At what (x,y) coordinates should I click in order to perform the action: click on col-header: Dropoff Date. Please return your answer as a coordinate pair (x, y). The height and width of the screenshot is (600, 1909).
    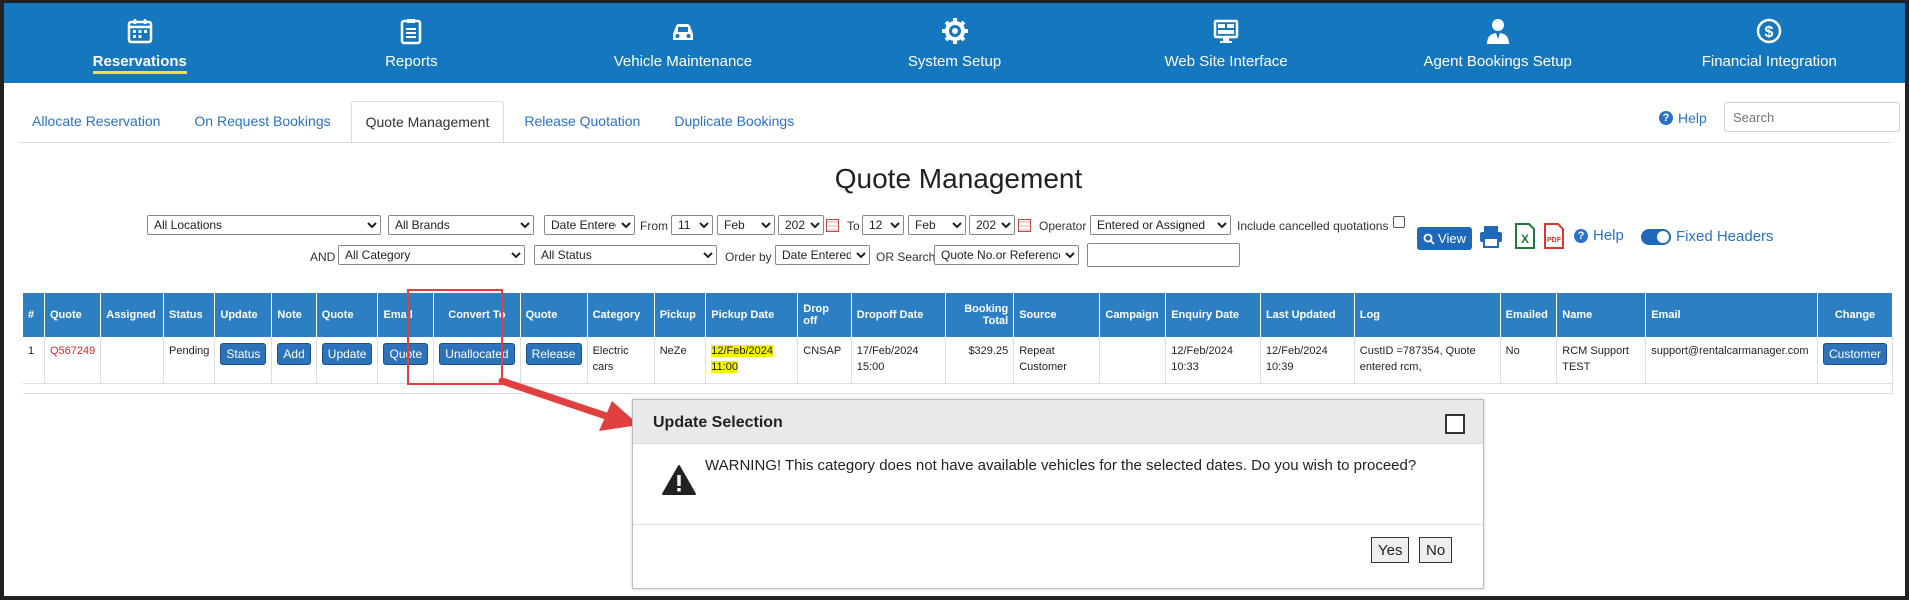
    Looking at the image, I should click on (898, 315).